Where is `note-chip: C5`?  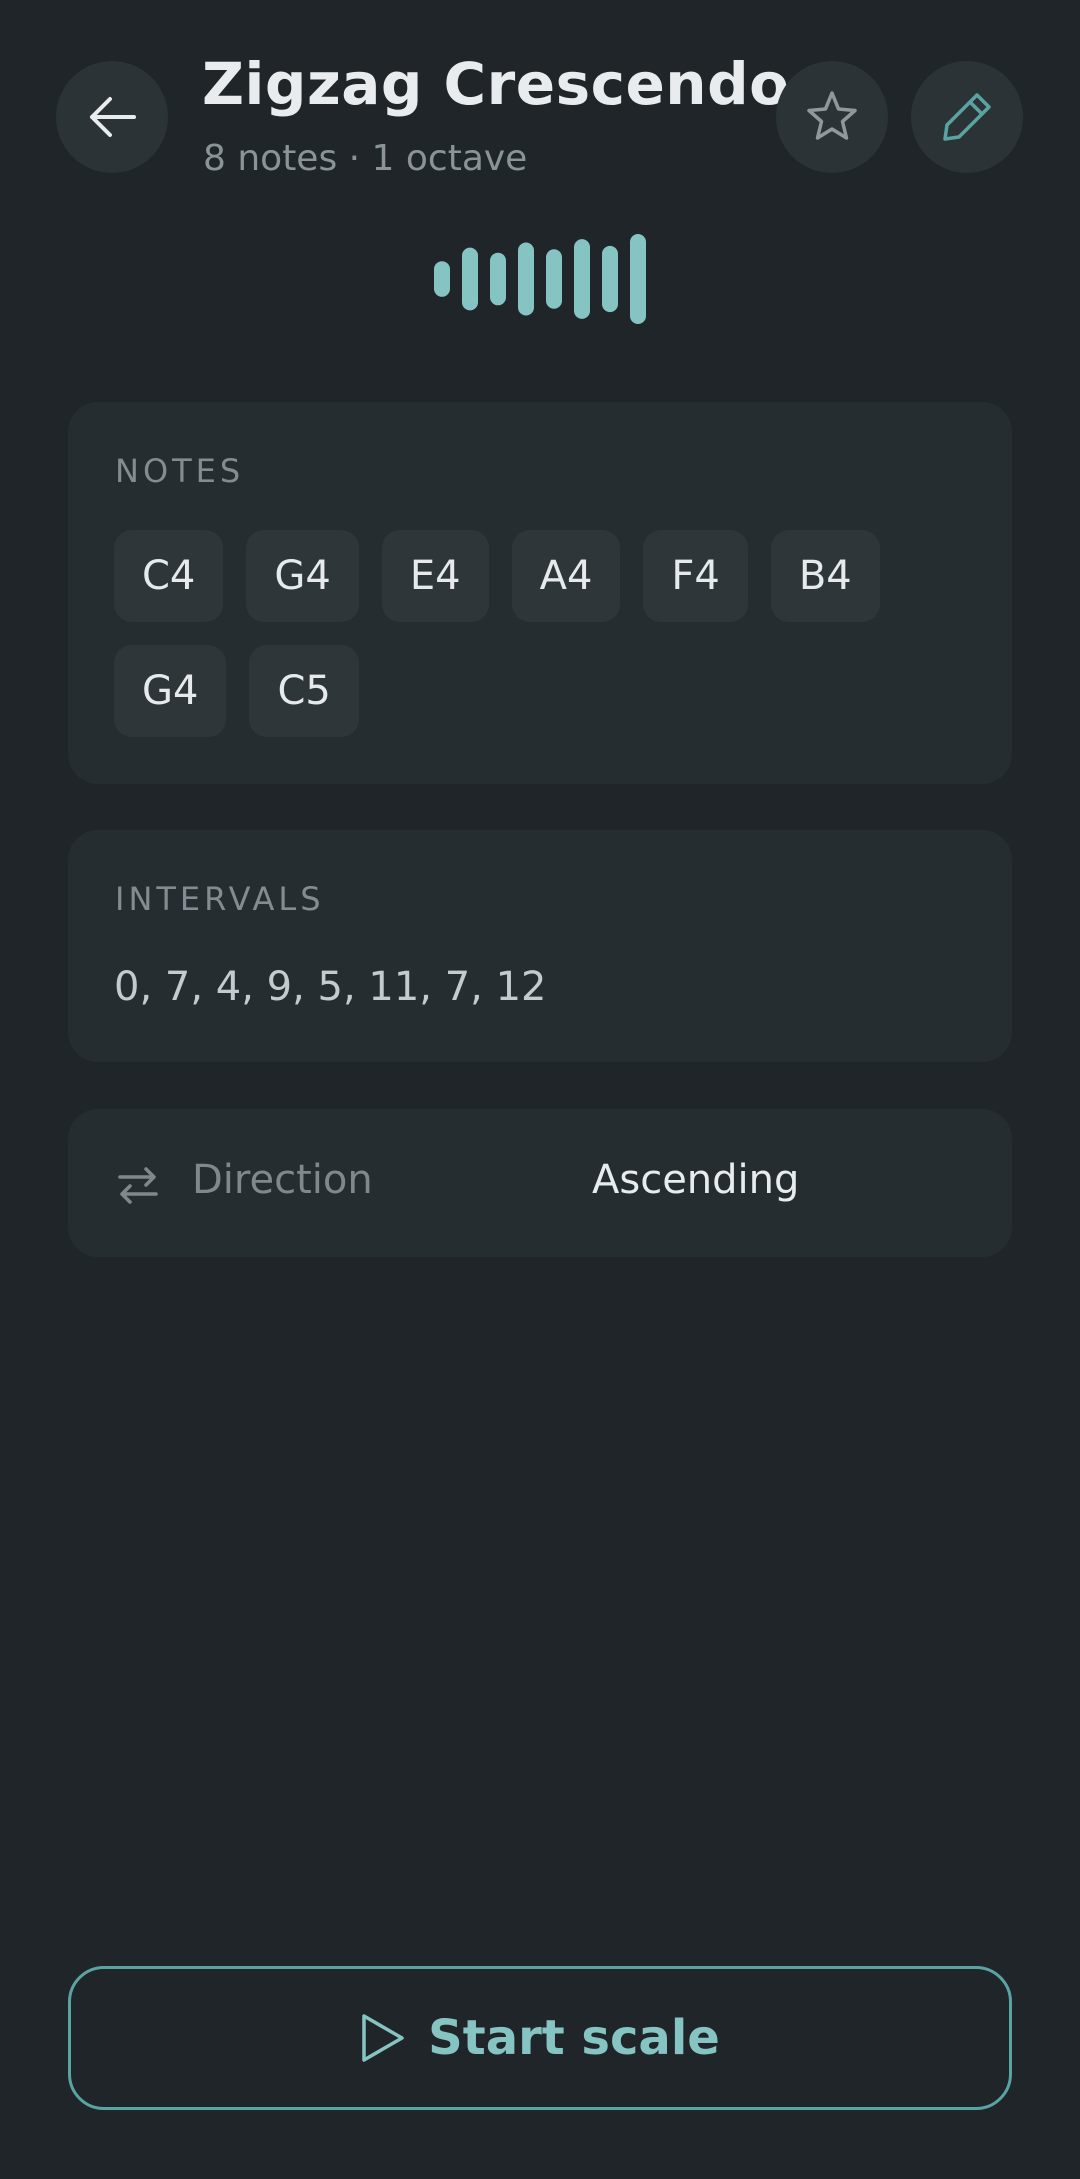
note-chip: C5 is located at coordinates (304, 691).